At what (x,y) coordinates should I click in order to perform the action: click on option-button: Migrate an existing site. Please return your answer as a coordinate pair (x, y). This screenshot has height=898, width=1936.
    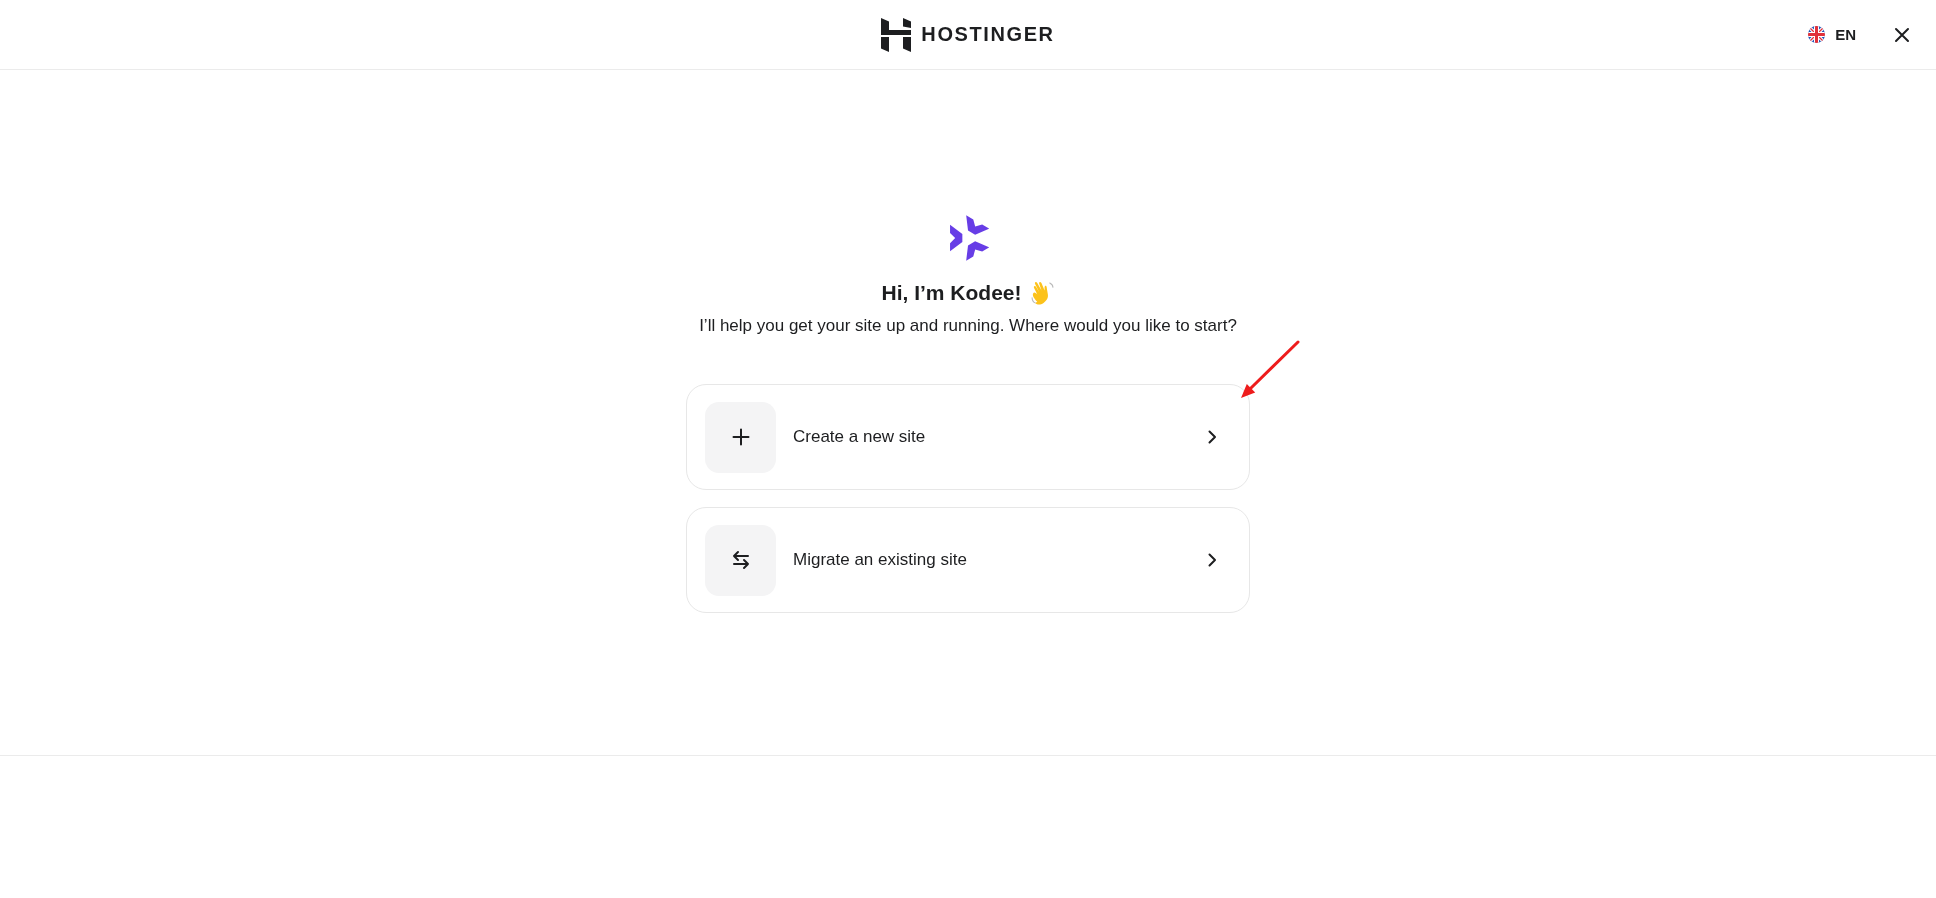
    Looking at the image, I should click on (968, 560).